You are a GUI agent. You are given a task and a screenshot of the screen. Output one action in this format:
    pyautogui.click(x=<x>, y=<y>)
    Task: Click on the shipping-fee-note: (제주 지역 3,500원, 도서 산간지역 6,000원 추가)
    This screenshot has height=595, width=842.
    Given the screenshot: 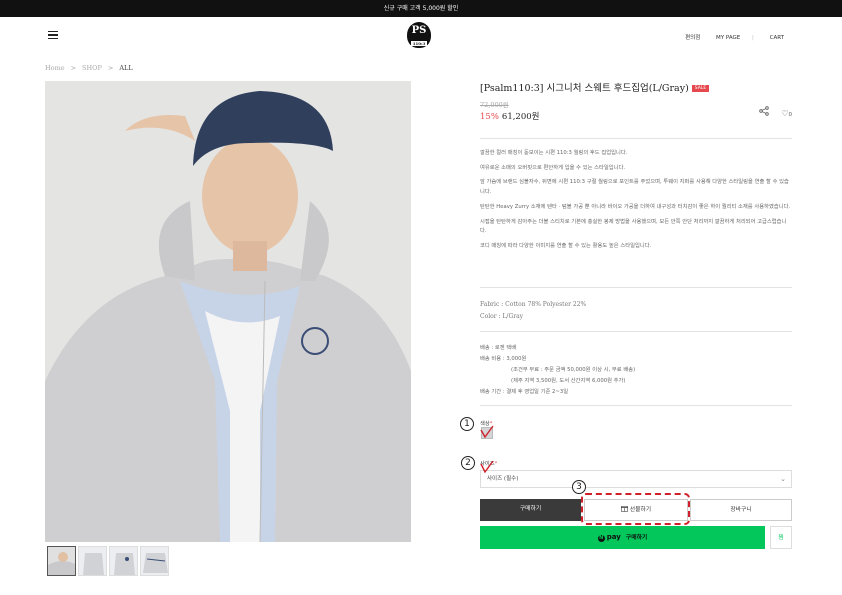 What is the action you would take?
    pyautogui.click(x=568, y=381)
    